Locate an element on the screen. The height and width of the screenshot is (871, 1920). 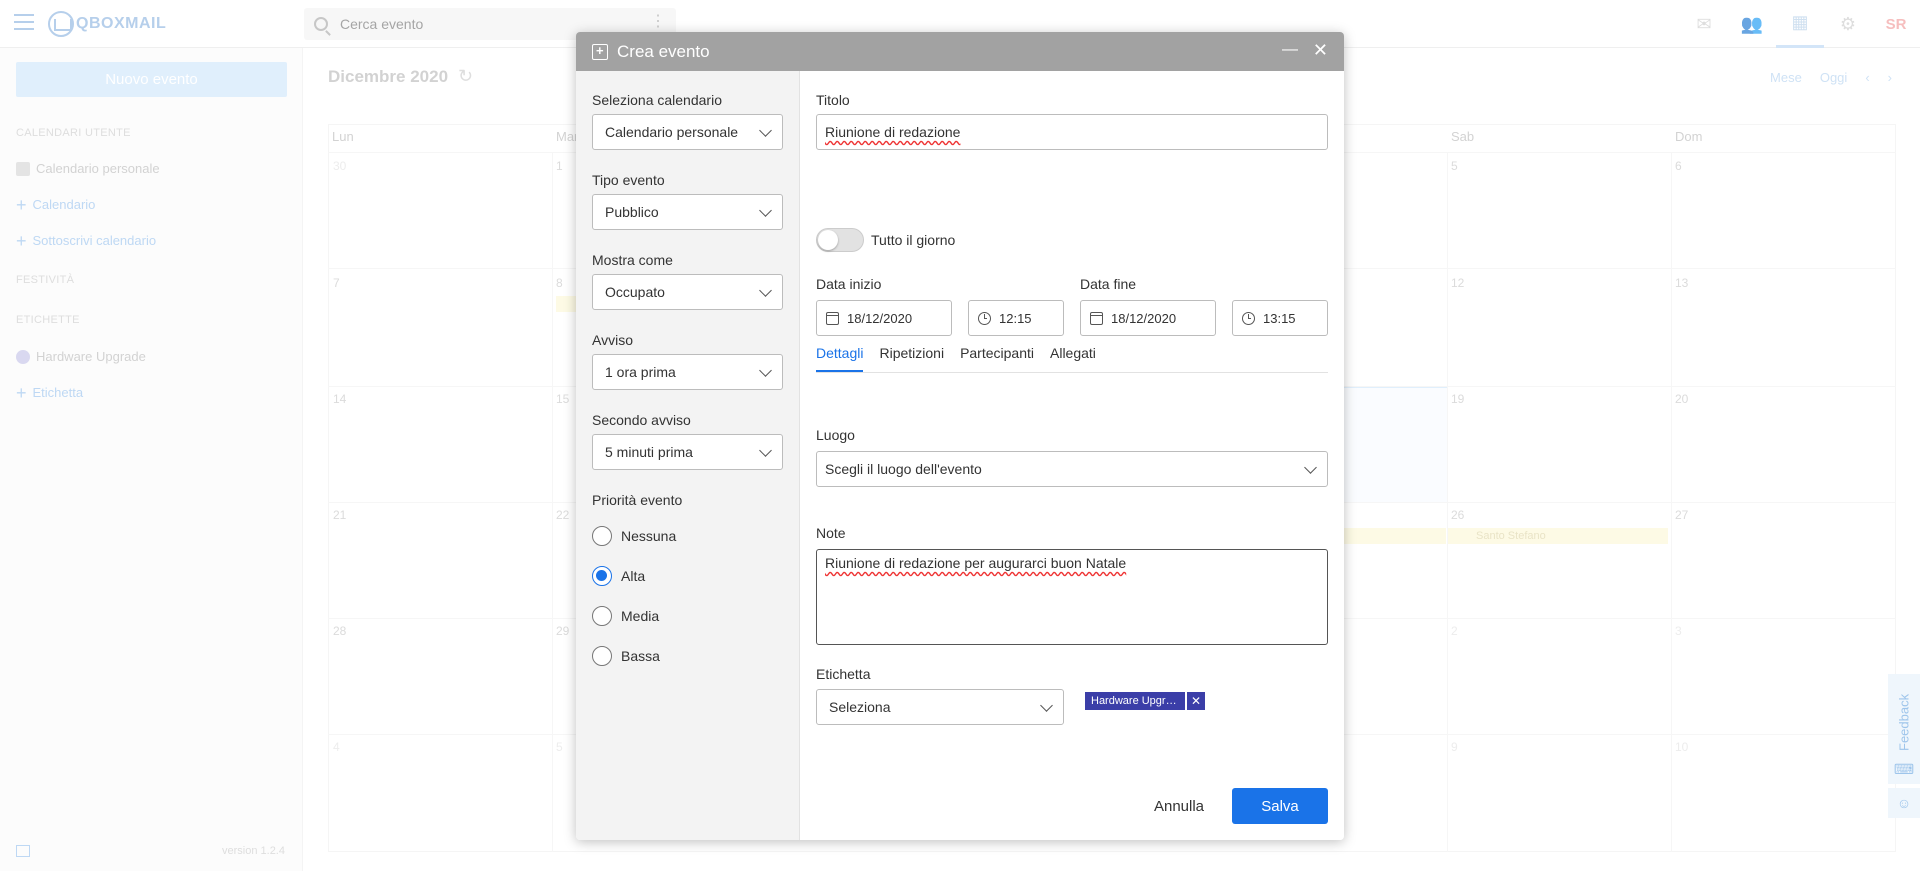
start-time-field: 12:15 is located at coordinates (1016, 318).